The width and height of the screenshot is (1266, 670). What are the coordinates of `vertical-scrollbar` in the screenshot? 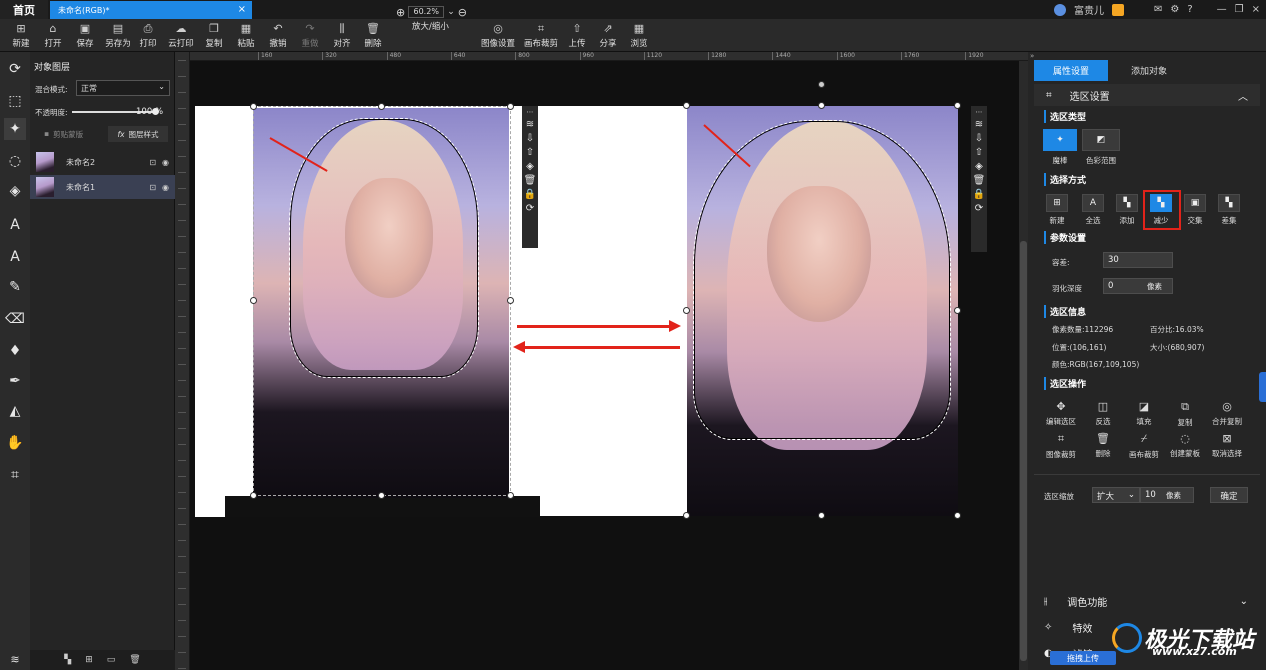 It's located at (1023, 365).